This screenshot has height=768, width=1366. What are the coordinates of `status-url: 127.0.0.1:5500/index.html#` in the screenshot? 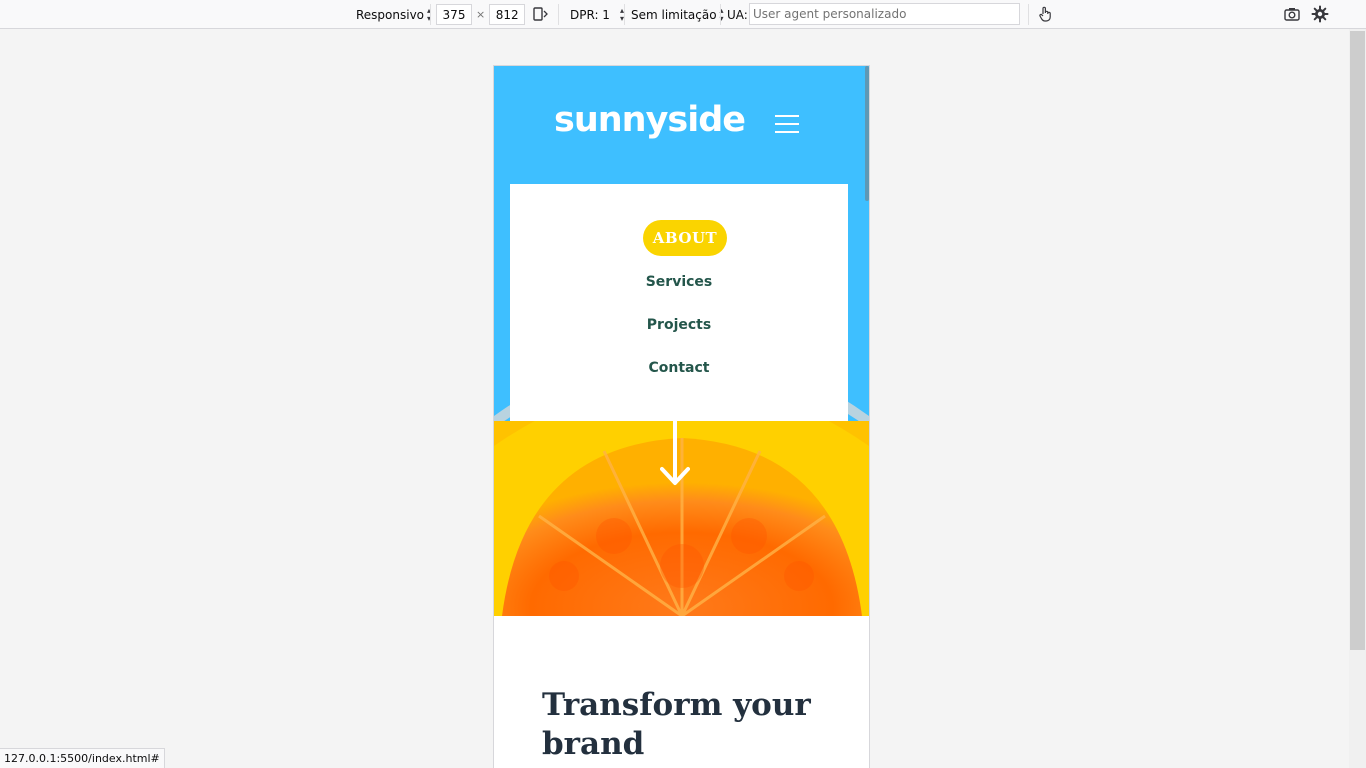 It's located at (82, 758).